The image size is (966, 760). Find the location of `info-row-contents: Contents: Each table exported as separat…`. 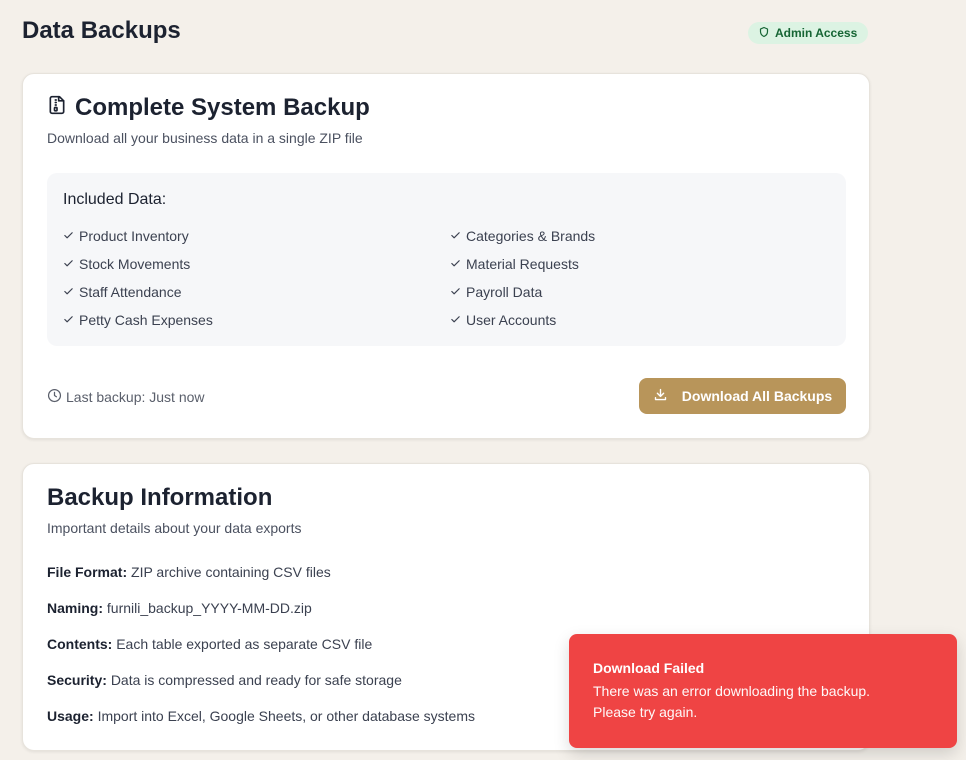

info-row-contents: Contents: Each table exported as separat… is located at coordinates (209, 644).